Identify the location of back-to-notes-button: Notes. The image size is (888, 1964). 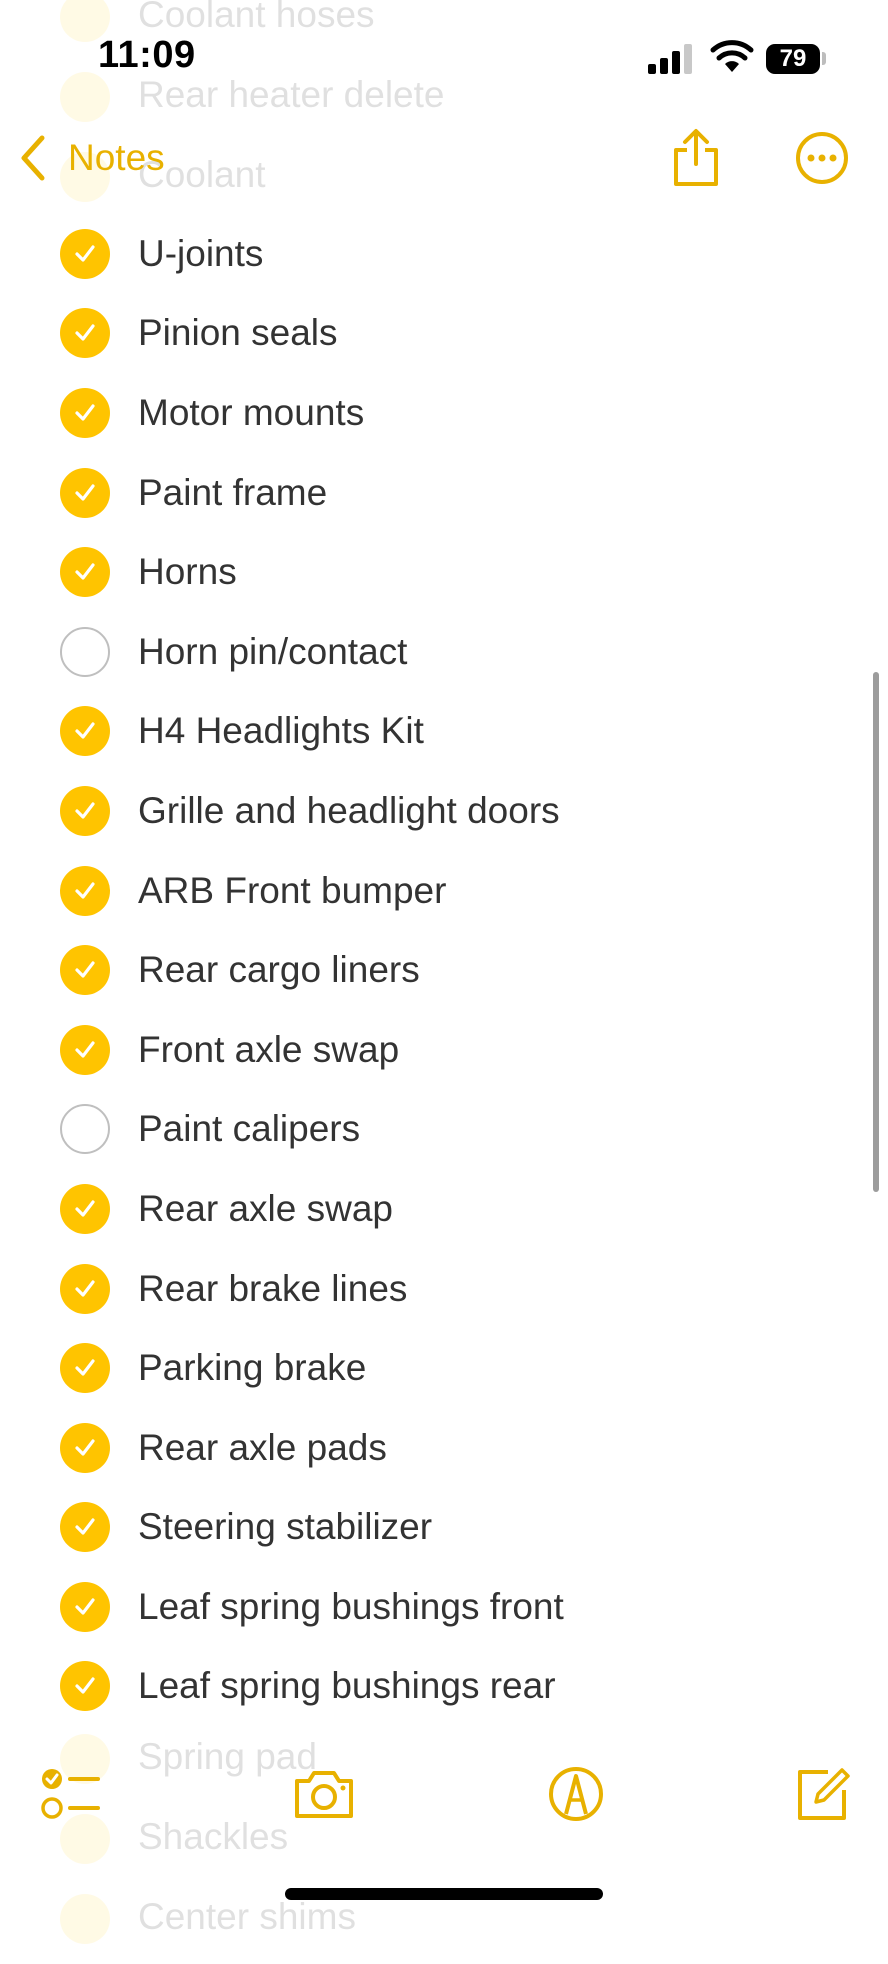
(91, 158).